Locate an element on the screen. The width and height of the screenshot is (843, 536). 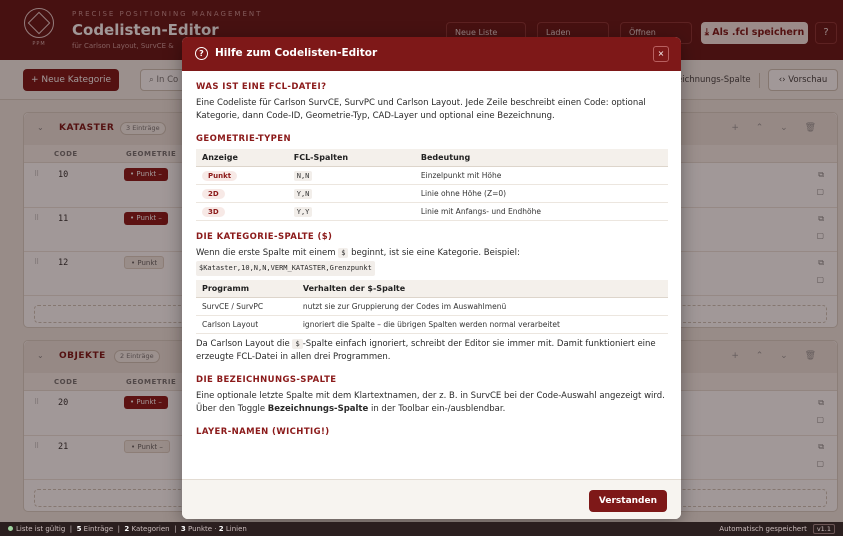
close-button: × is located at coordinates (661, 54).